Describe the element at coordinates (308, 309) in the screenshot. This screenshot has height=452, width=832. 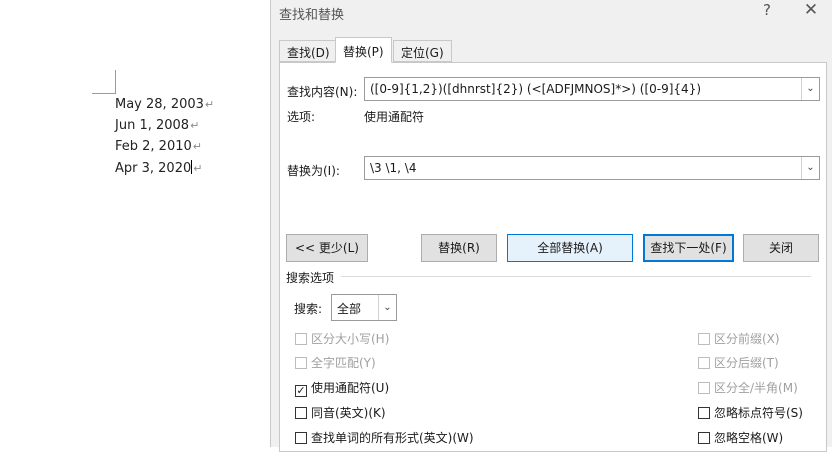
I see `search-direction-label: 搜索:` at that location.